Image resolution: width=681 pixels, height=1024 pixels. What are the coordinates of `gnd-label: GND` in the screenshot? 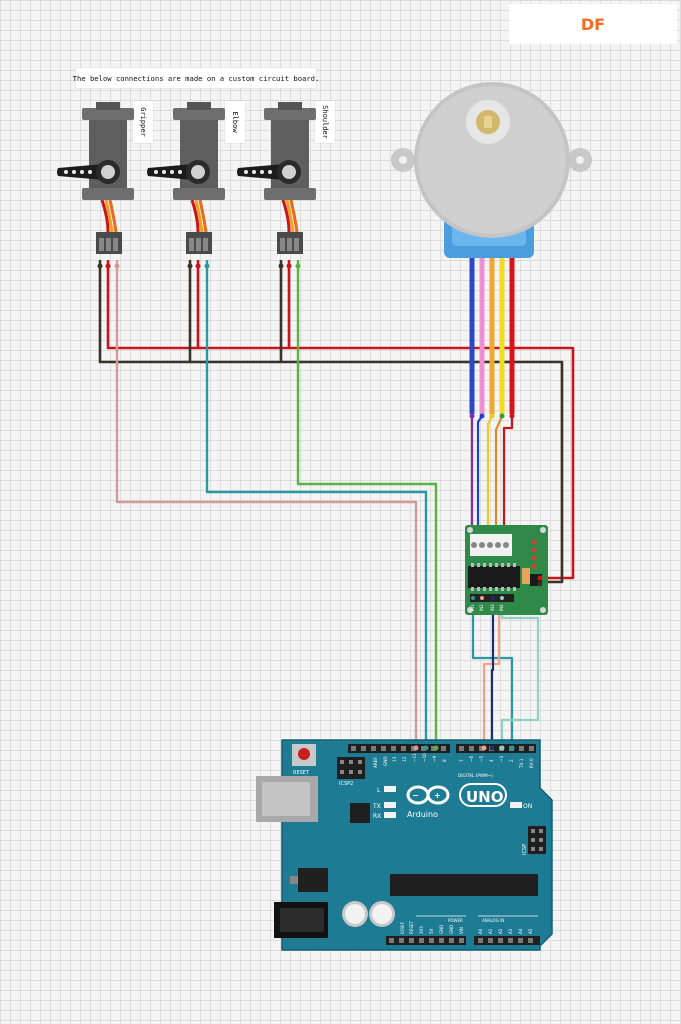 It's located at (385, 761).